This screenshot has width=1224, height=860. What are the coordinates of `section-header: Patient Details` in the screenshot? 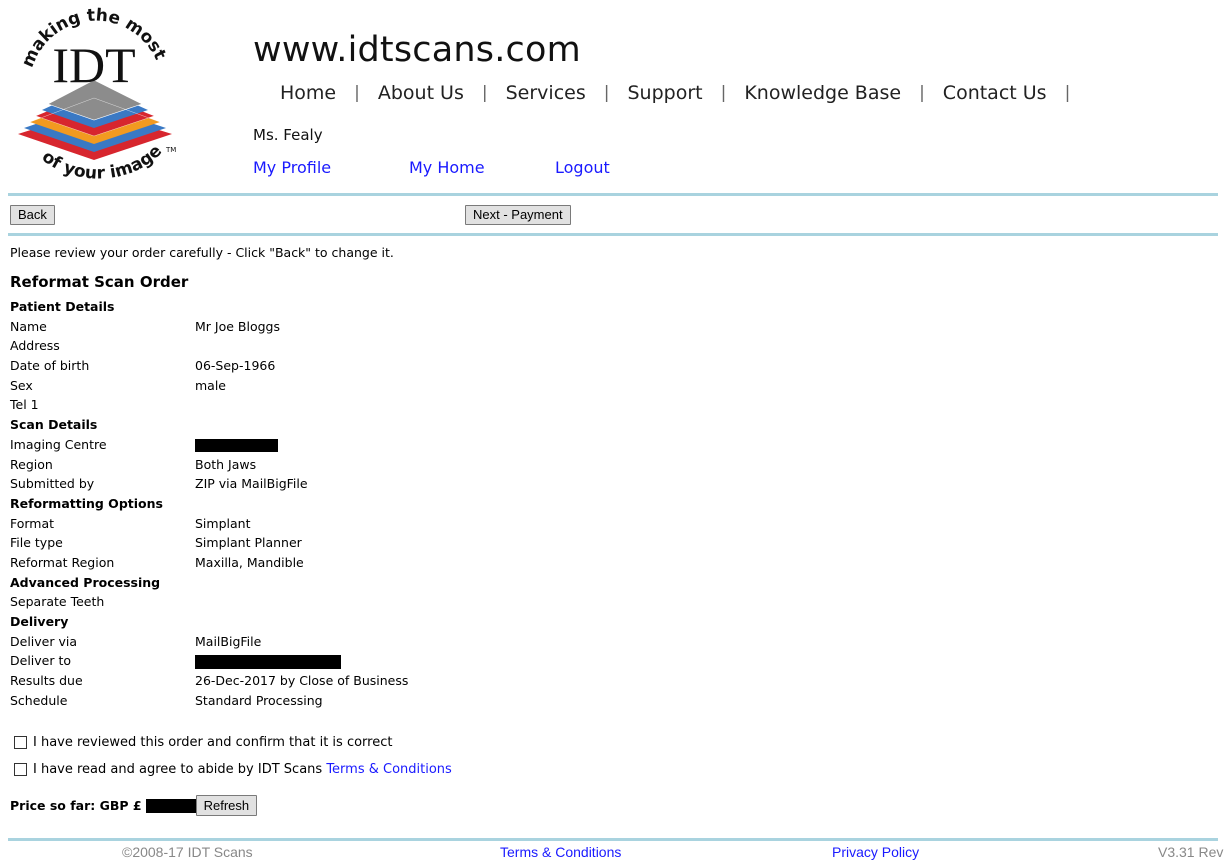 It's located at (360, 307).